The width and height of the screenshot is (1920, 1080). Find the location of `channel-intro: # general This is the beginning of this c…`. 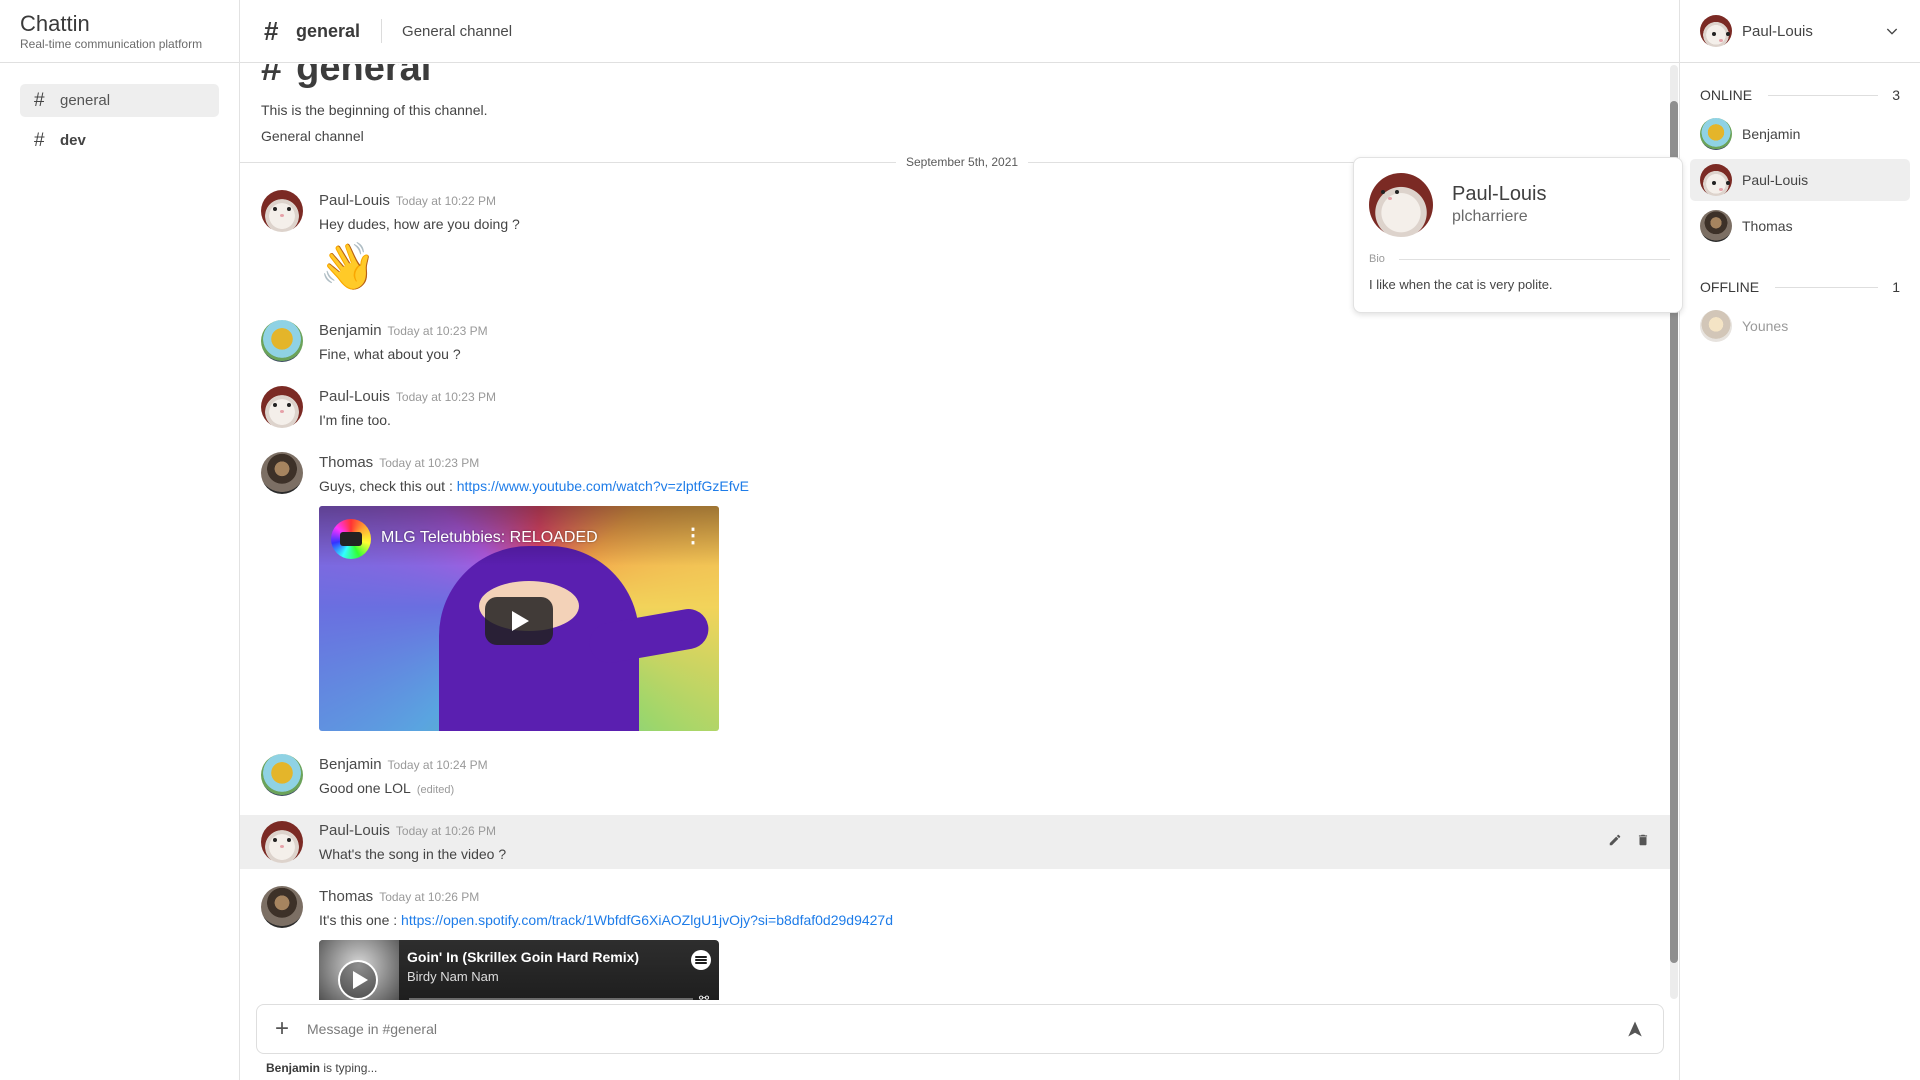

channel-intro: # general This is the beginning of this c… is located at coordinates (374, 104).